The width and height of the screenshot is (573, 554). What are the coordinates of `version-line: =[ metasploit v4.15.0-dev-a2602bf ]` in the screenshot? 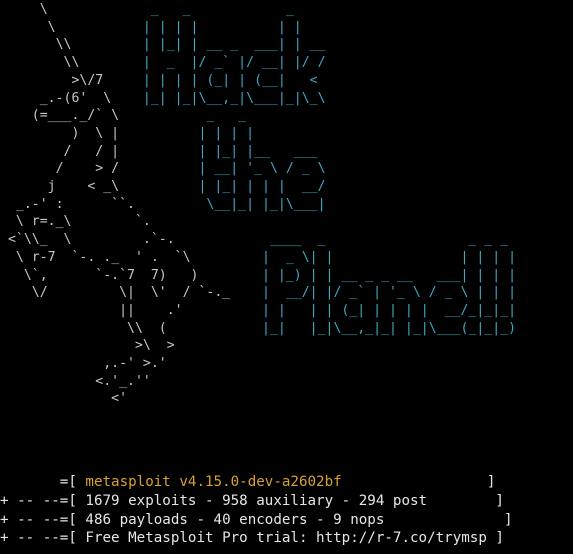 It's located at (256, 482).